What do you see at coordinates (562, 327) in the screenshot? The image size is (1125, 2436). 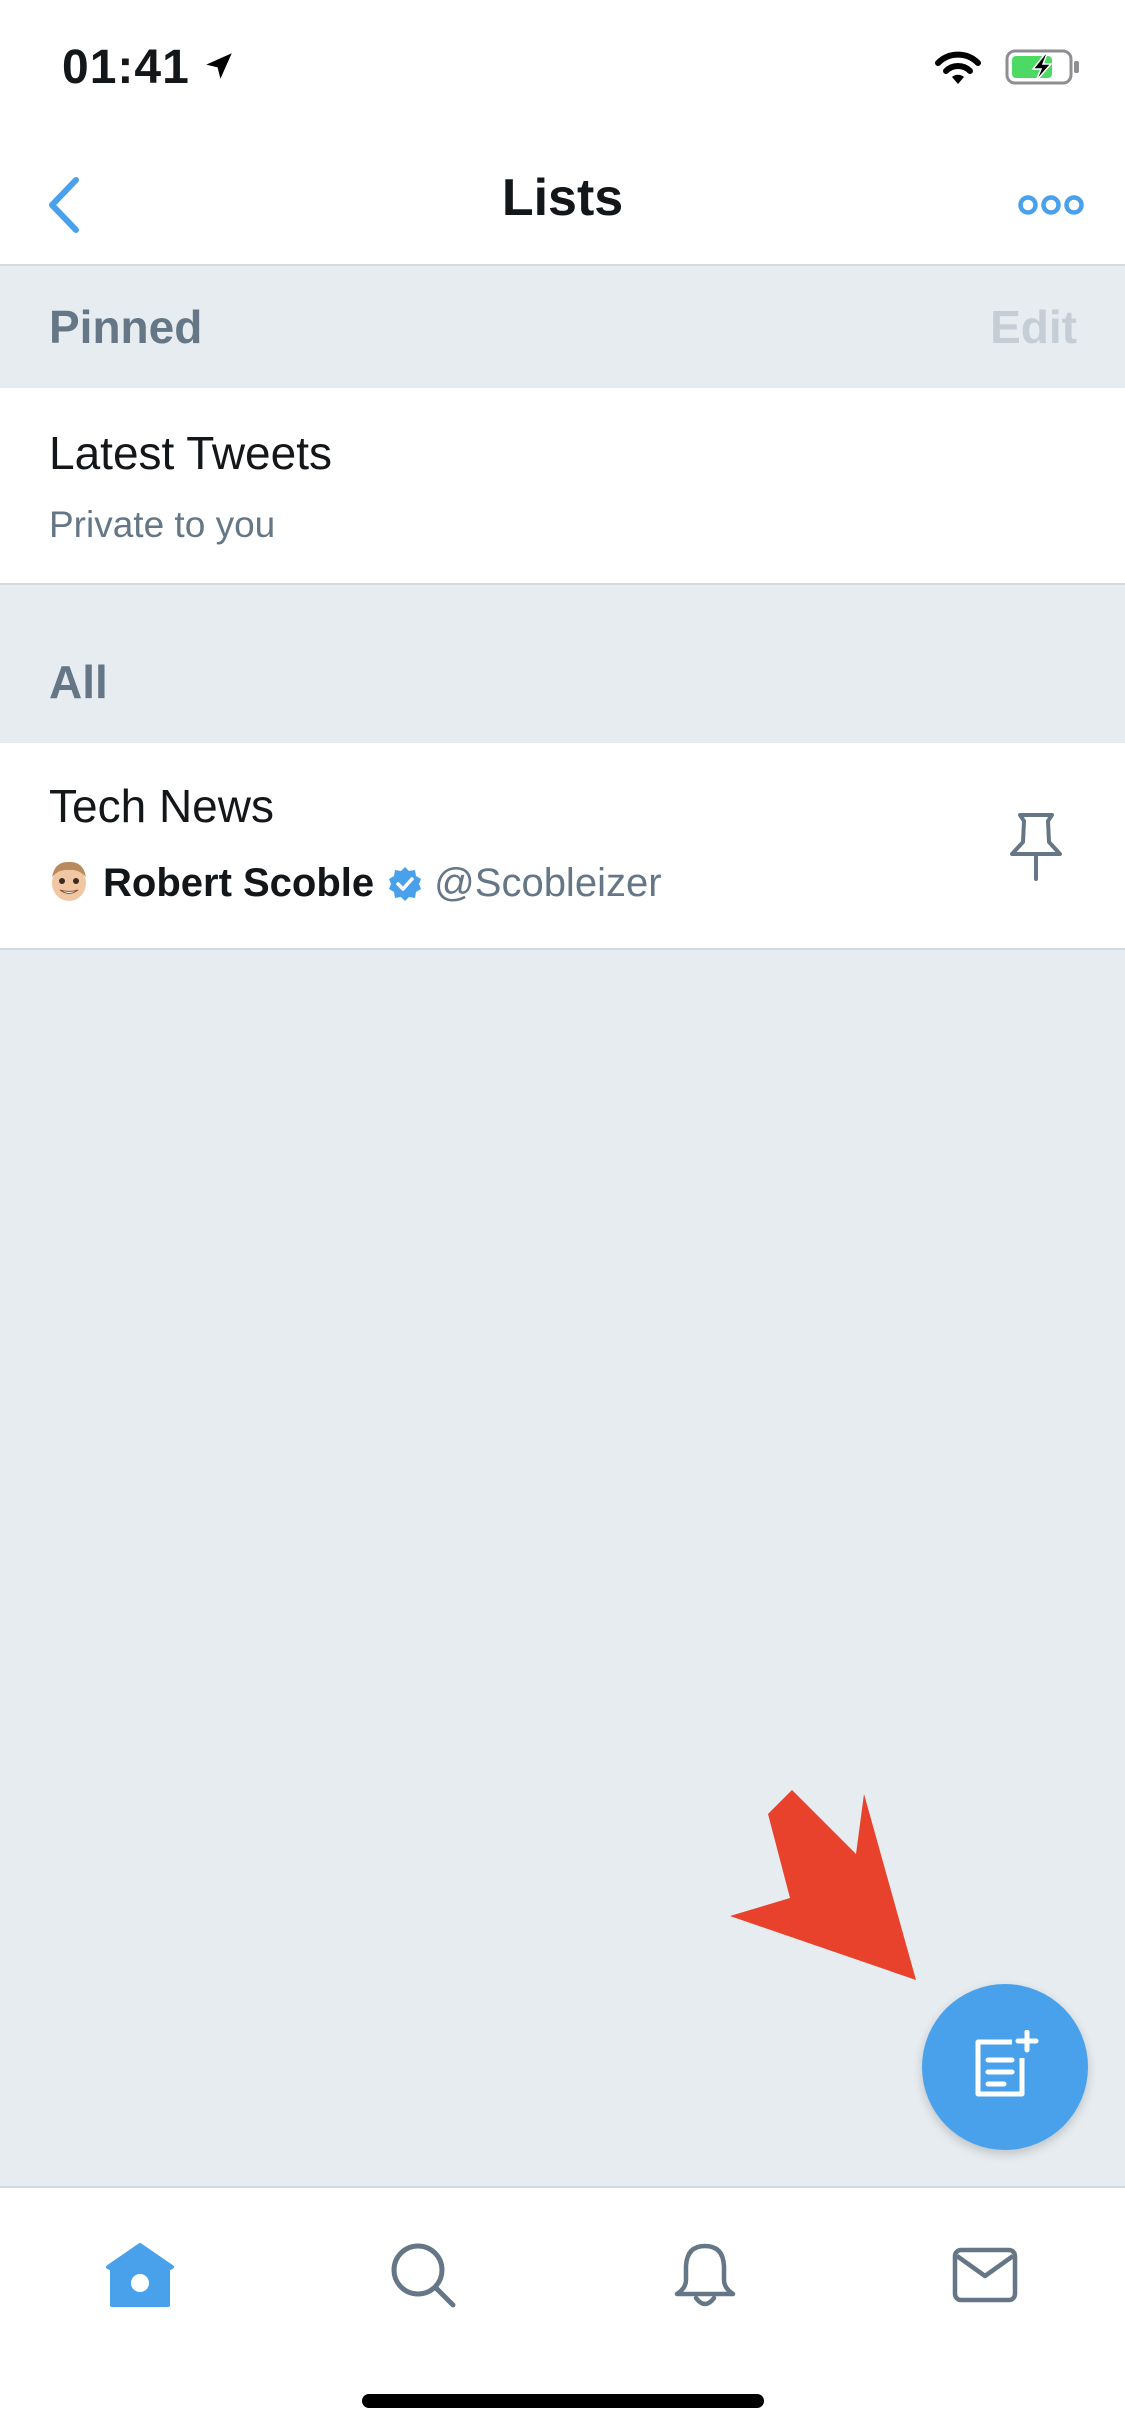 I see `pinned-section-header: Pinned Edit` at bounding box center [562, 327].